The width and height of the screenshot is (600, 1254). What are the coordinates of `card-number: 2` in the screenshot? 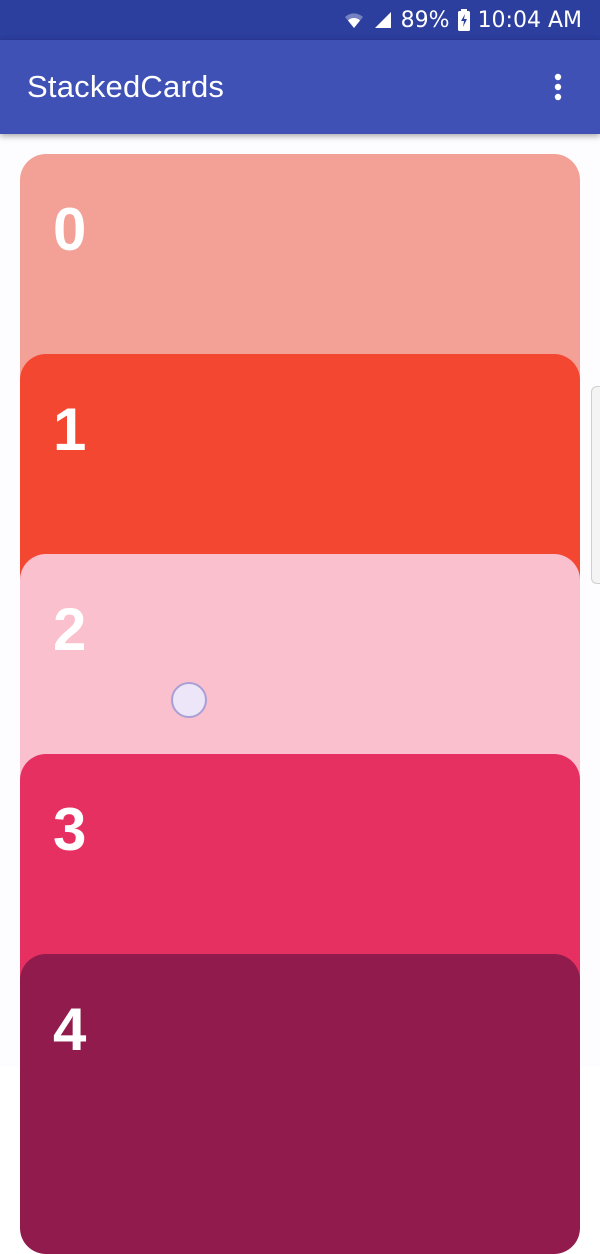 It's located at (70, 629).